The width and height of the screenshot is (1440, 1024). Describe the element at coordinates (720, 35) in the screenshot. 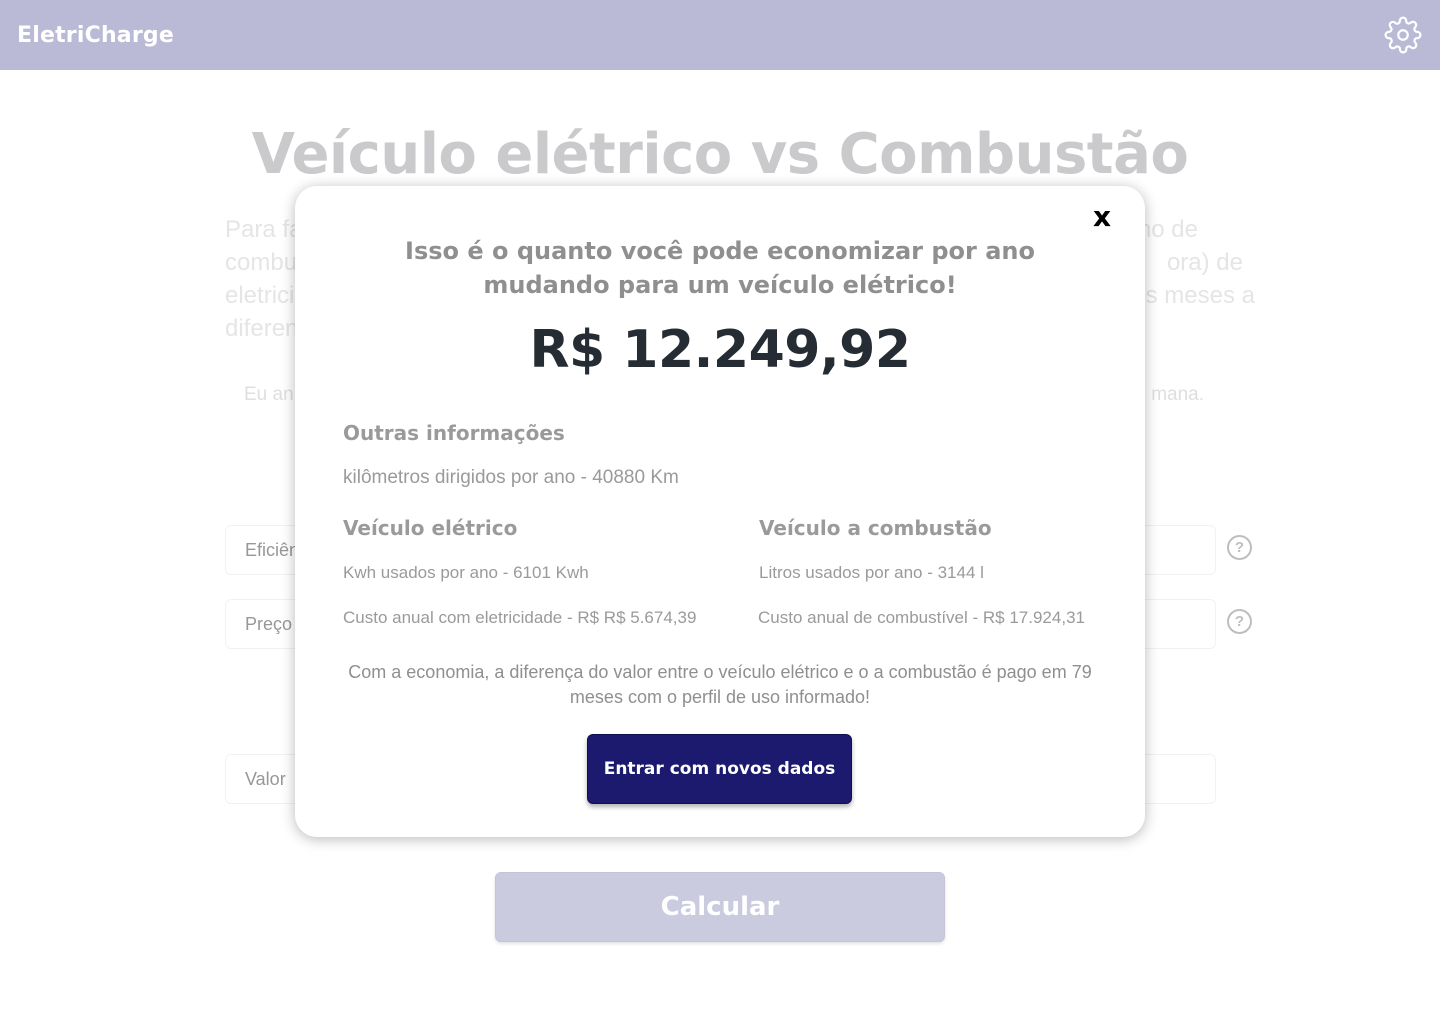

I see `app-header: EletriCharge` at that location.